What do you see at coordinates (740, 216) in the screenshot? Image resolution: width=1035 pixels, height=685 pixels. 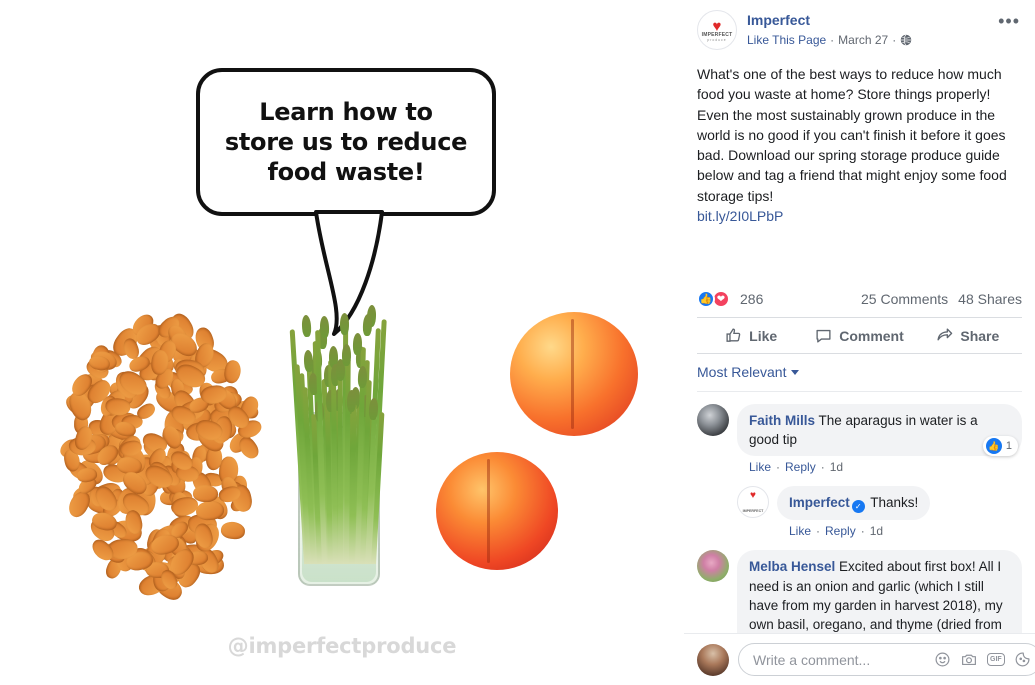 I see `post-link: bit.ly/2I0LPbP` at bounding box center [740, 216].